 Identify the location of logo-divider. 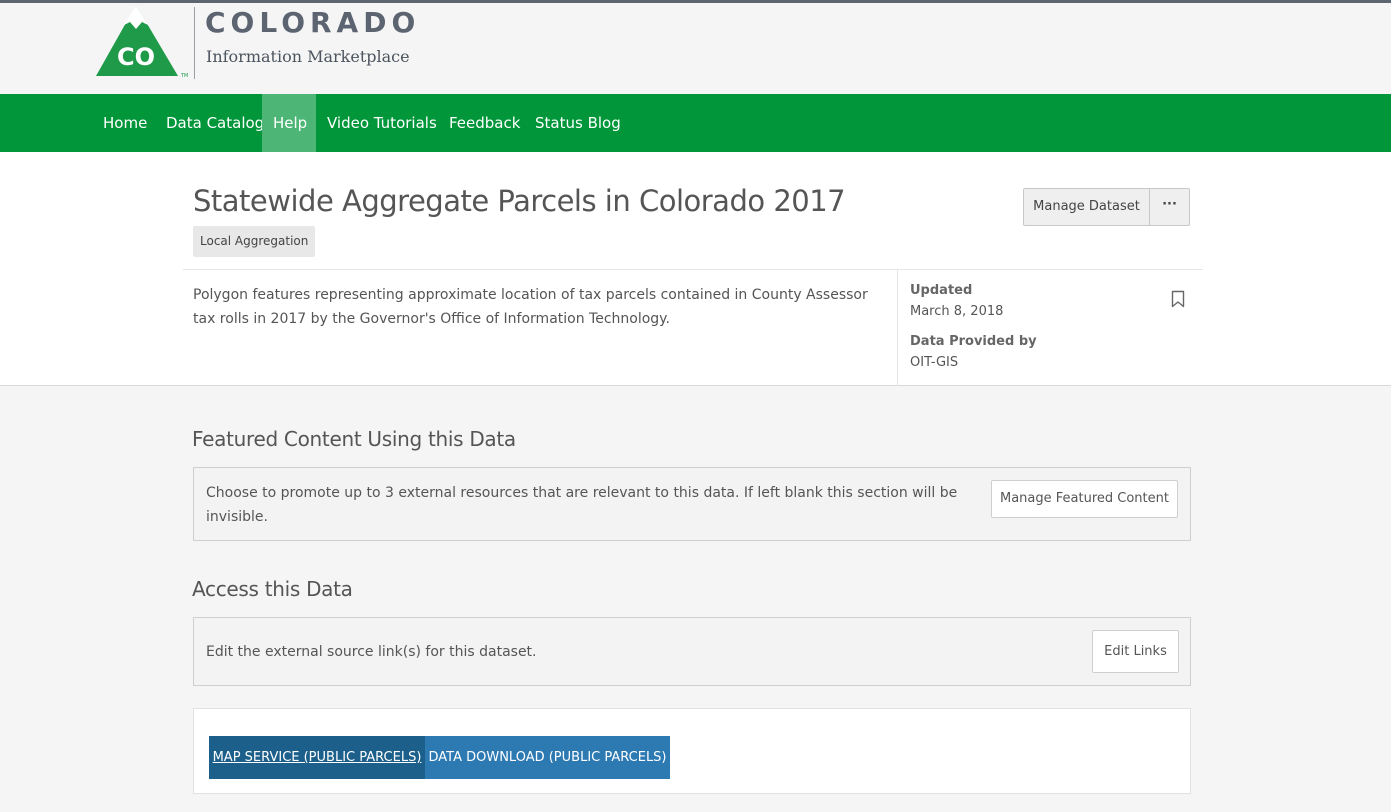
(194, 43).